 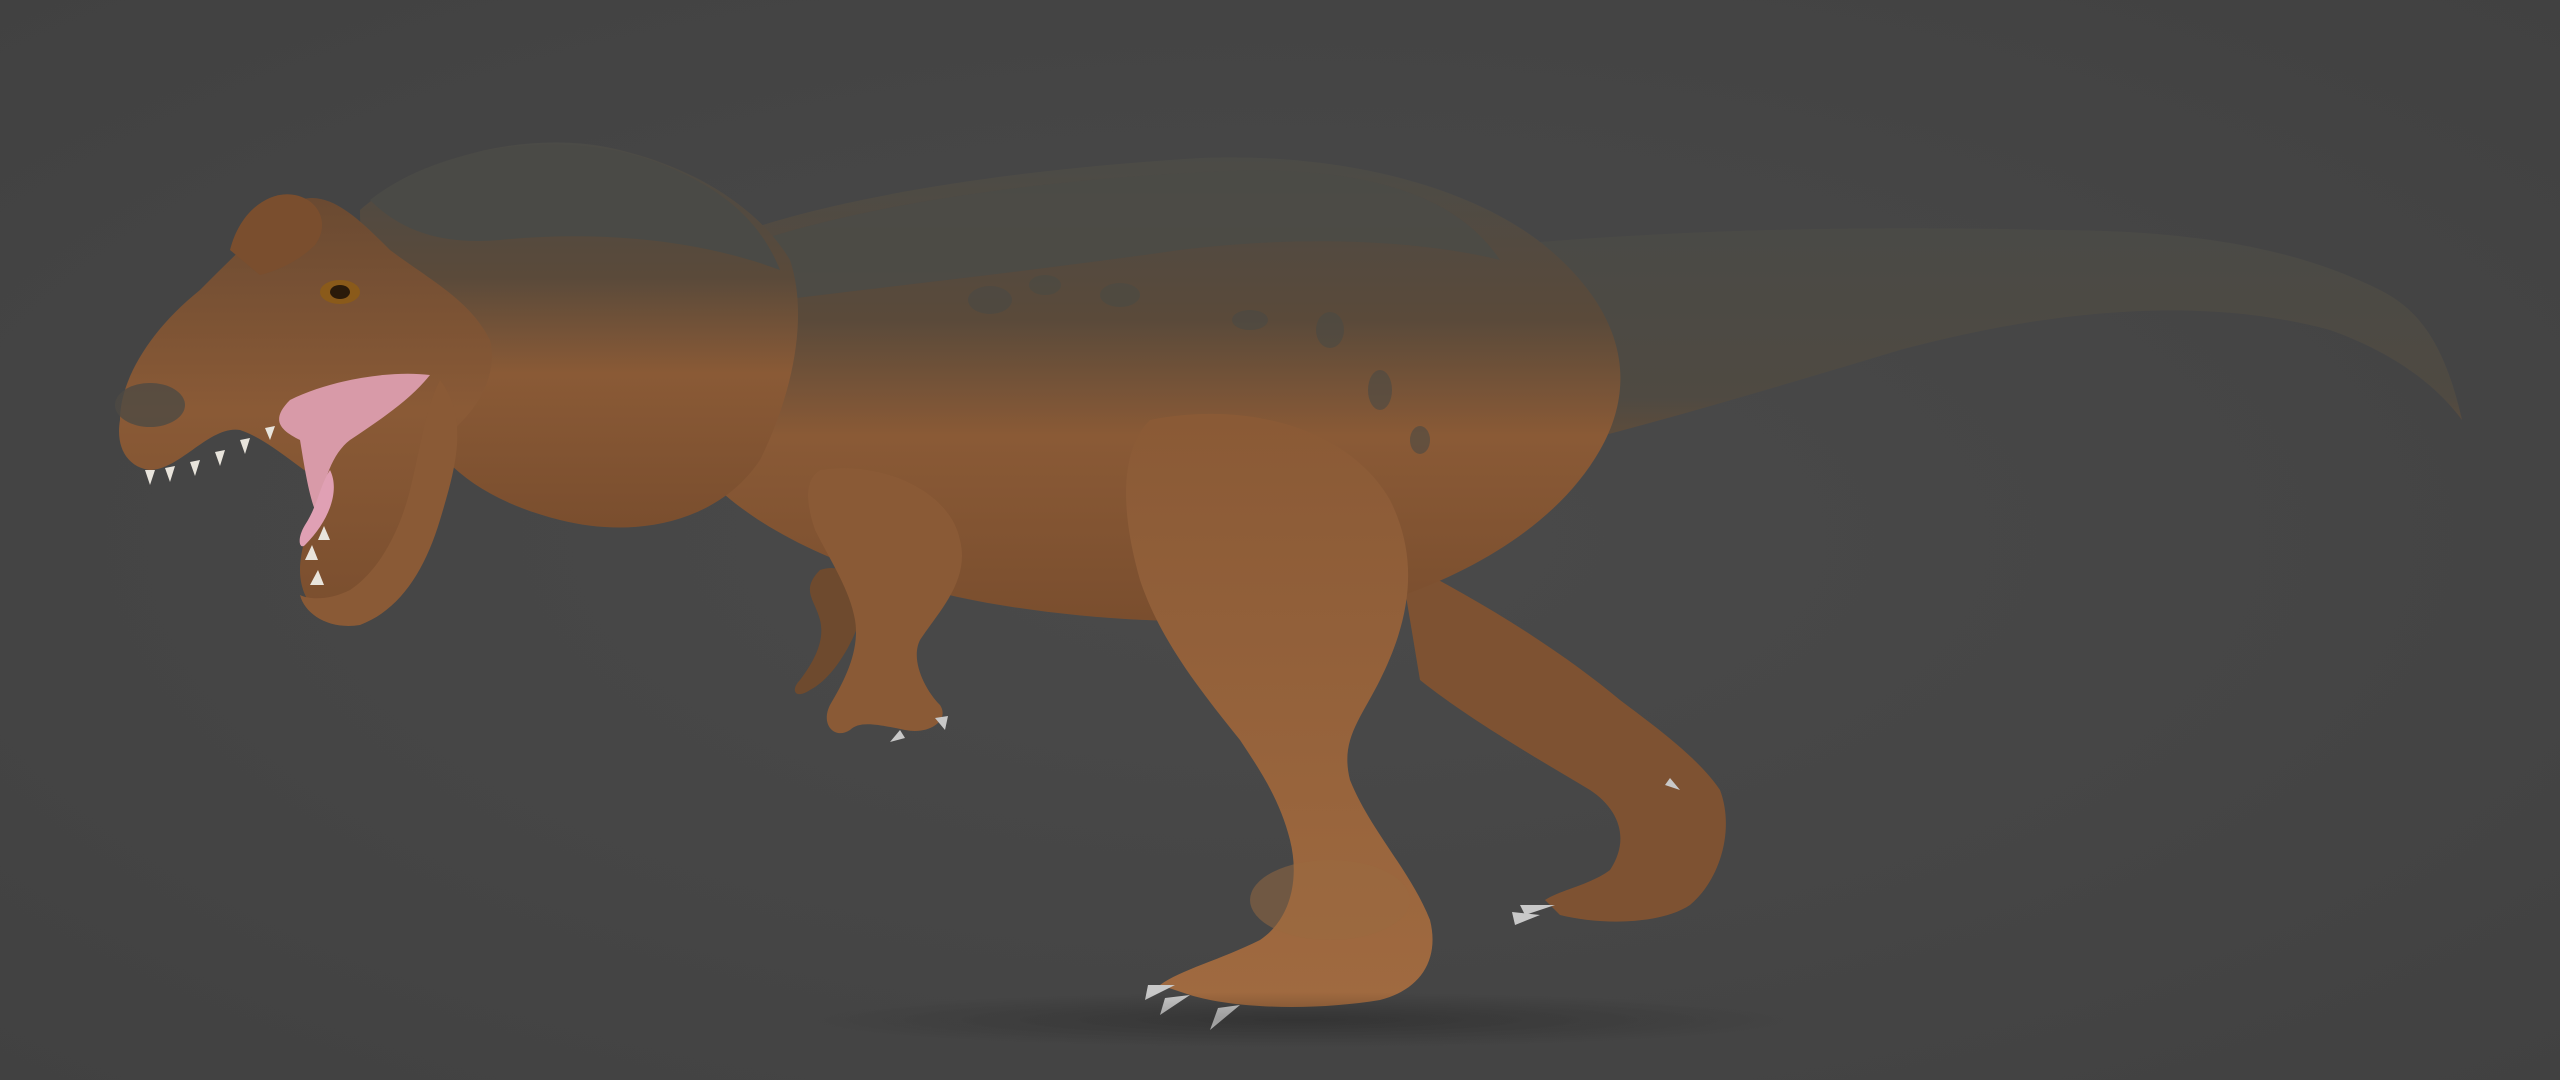 What do you see at coordinates (1279, 721) in the screenshot?
I see `near-hind-leg` at bounding box center [1279, 721].